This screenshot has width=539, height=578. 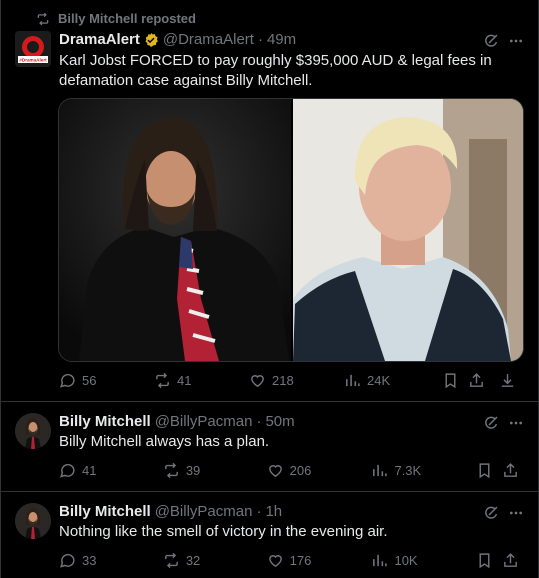 What do you see at coordinates (127, 18) in the screenshot?
I see `repost-banner-text: Billy Mitchell reposted` at bounding box center [127, 18].